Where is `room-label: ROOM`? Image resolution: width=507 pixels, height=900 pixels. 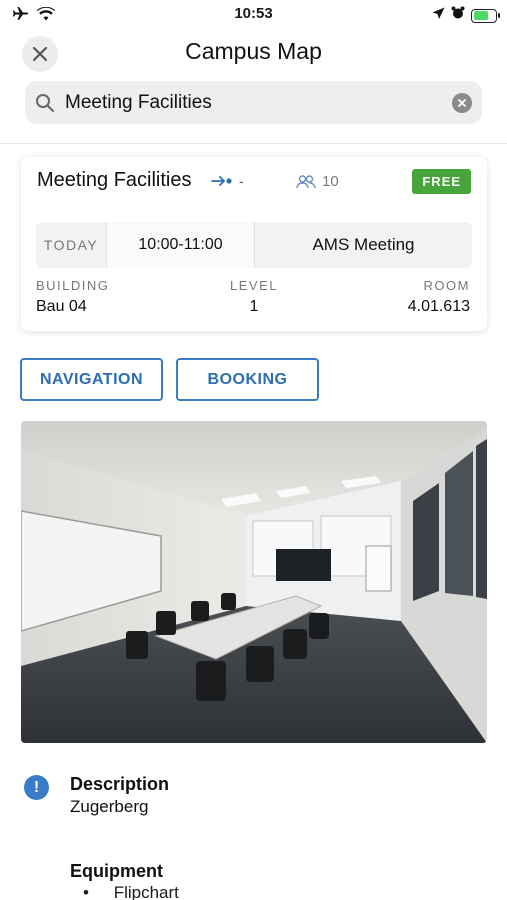 room-label: ROOM is located at coordinates (446, 285).